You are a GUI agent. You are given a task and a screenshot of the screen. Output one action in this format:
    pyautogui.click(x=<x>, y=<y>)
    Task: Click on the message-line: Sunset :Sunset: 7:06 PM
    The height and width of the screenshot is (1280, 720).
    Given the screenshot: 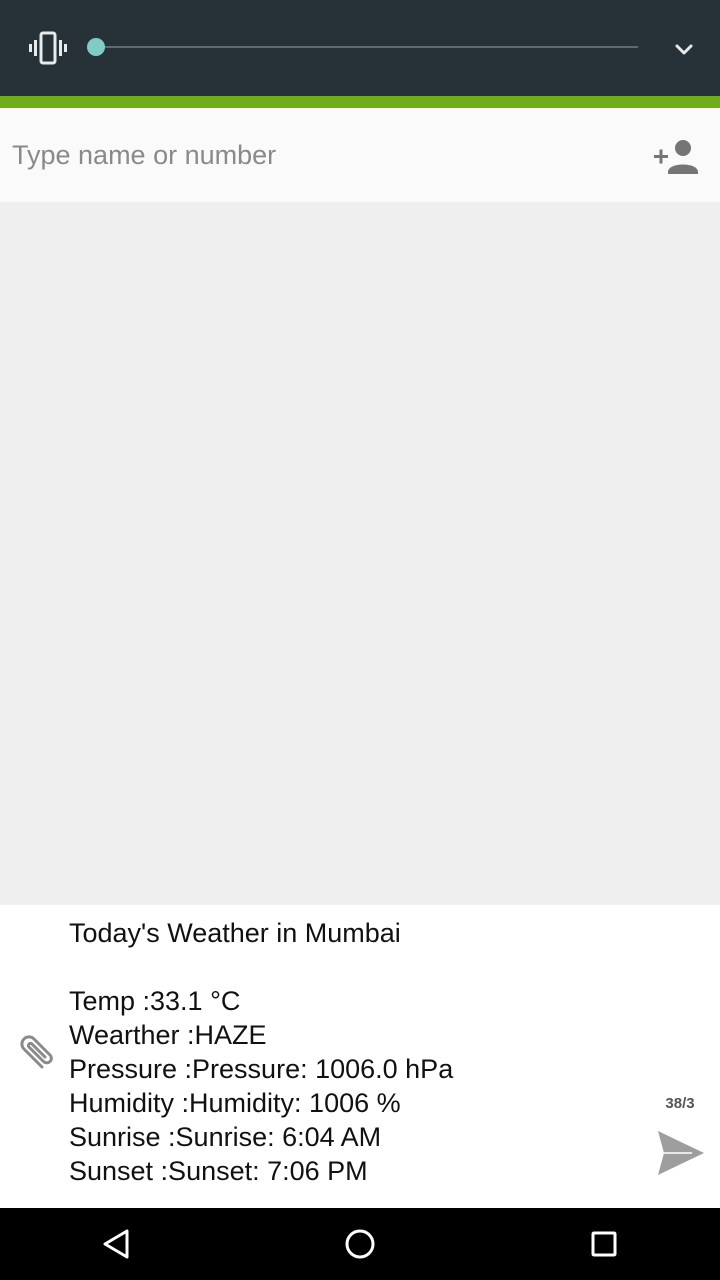 What is the action you would take?
    pyautogui.click(x=218, y=1171)
    